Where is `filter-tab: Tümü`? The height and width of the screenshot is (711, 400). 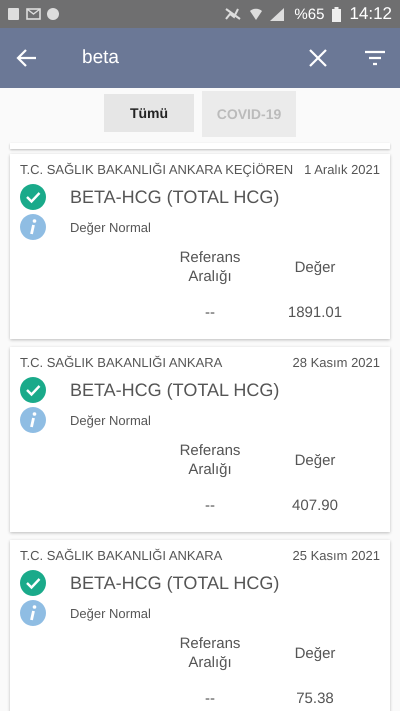 filter-tab: Tümü is located at coordinates (149, 113).